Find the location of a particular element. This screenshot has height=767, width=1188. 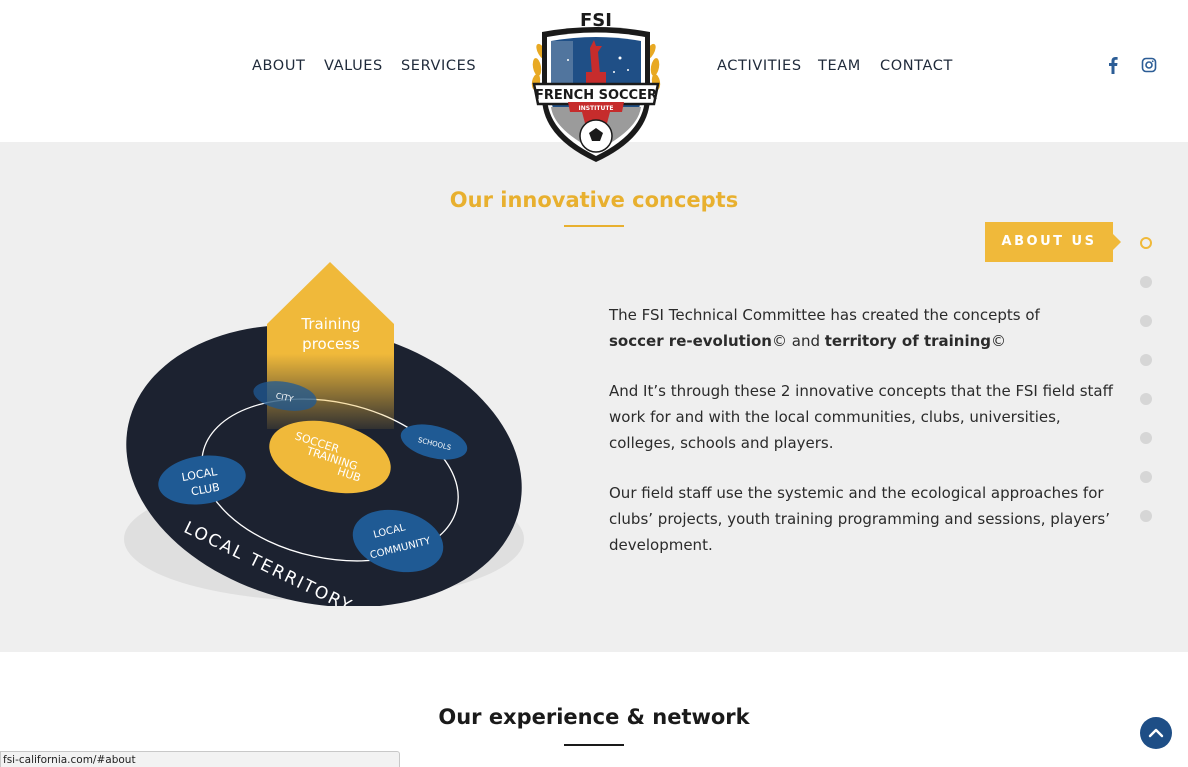

concept-soccer-re-evolution: soccer re-evolution is located at coordinates (690, 341).